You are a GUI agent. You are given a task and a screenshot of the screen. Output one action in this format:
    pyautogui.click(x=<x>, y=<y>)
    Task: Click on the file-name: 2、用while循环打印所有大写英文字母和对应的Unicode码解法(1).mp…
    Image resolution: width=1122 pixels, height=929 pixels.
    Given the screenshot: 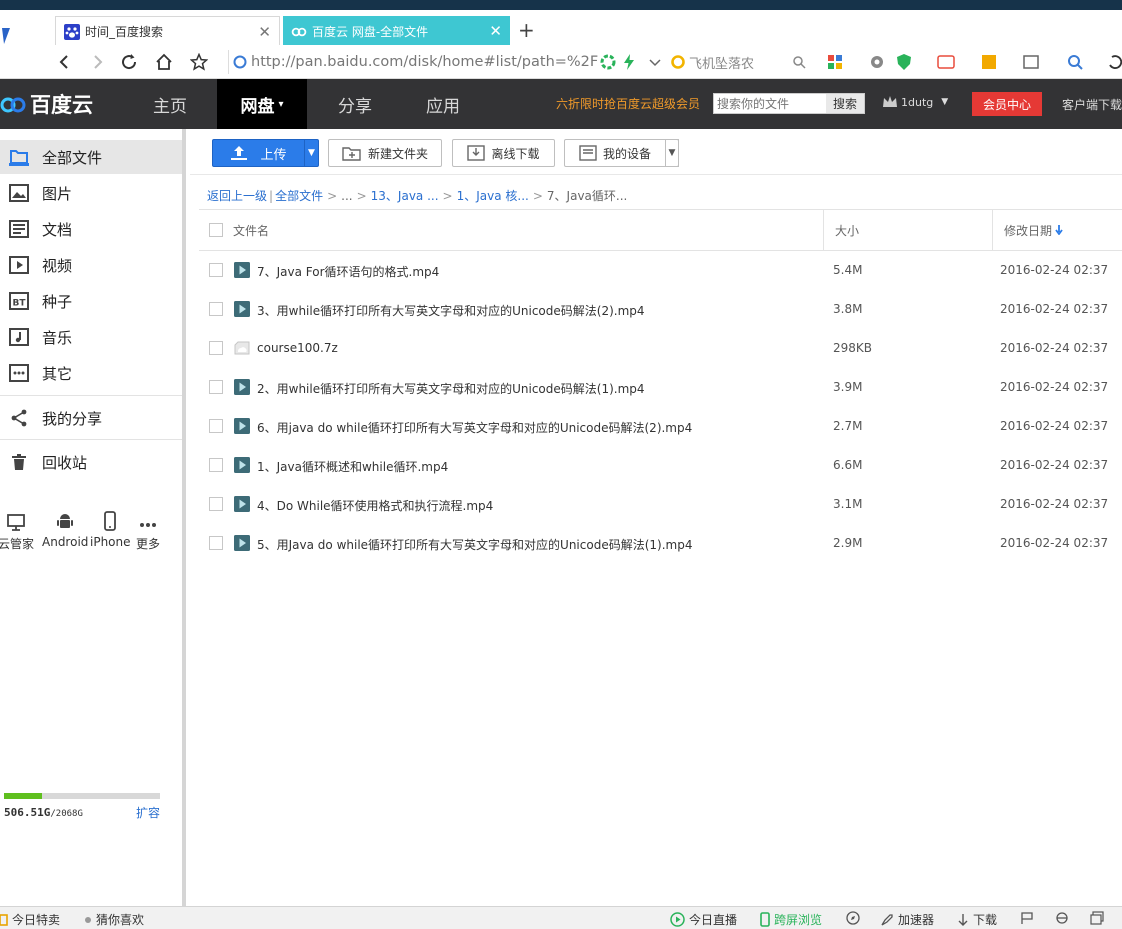 What is the action you would take?
    pyautogui.click(x=451, y=388)
    